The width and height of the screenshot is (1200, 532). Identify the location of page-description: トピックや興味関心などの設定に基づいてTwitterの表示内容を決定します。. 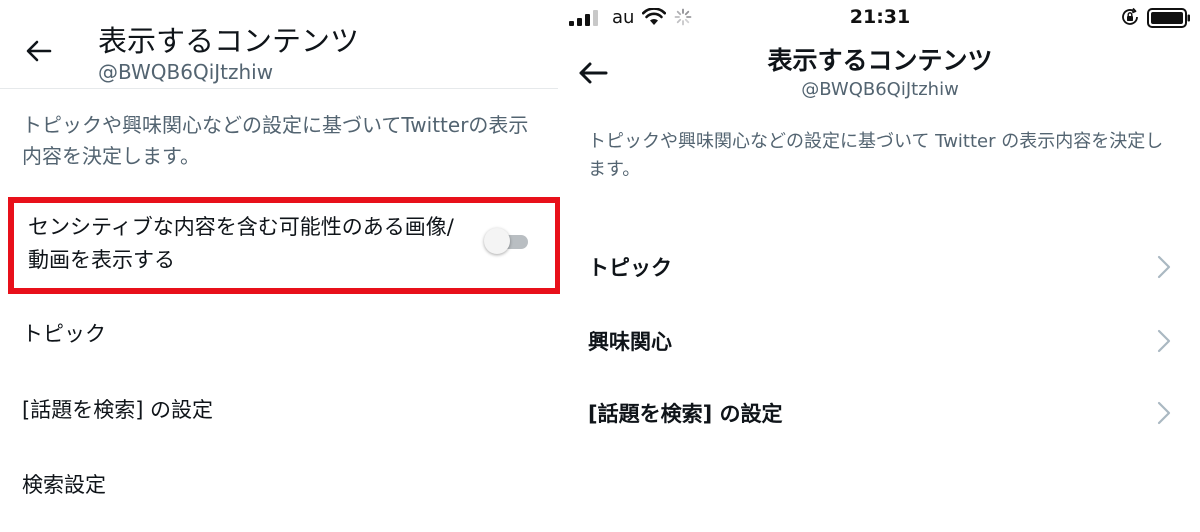
(275, 140).